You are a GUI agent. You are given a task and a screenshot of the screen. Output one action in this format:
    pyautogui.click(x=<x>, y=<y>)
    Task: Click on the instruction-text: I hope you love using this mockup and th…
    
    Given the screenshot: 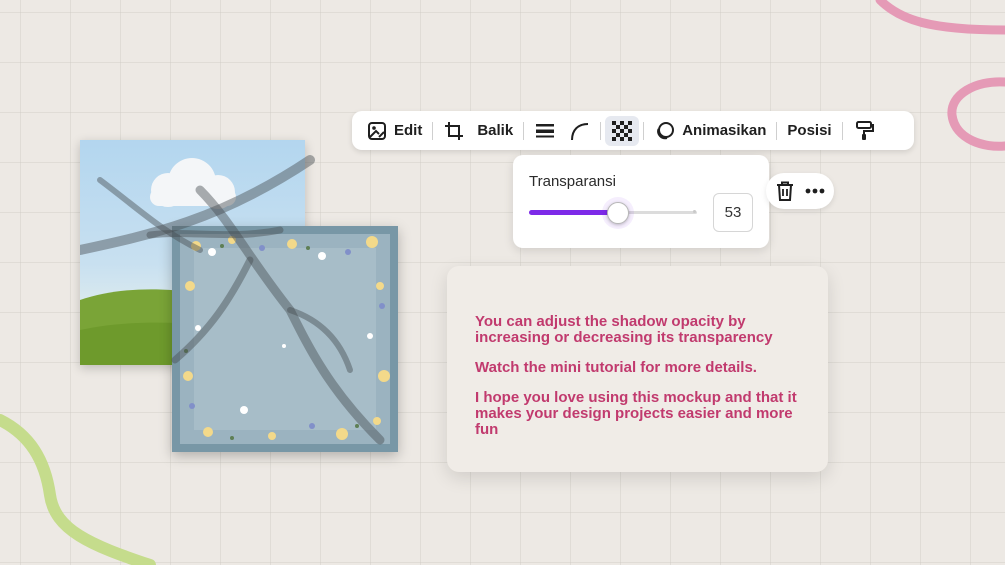 What is the action you would take?
    pyautogui.click(x=636, y=413)
    